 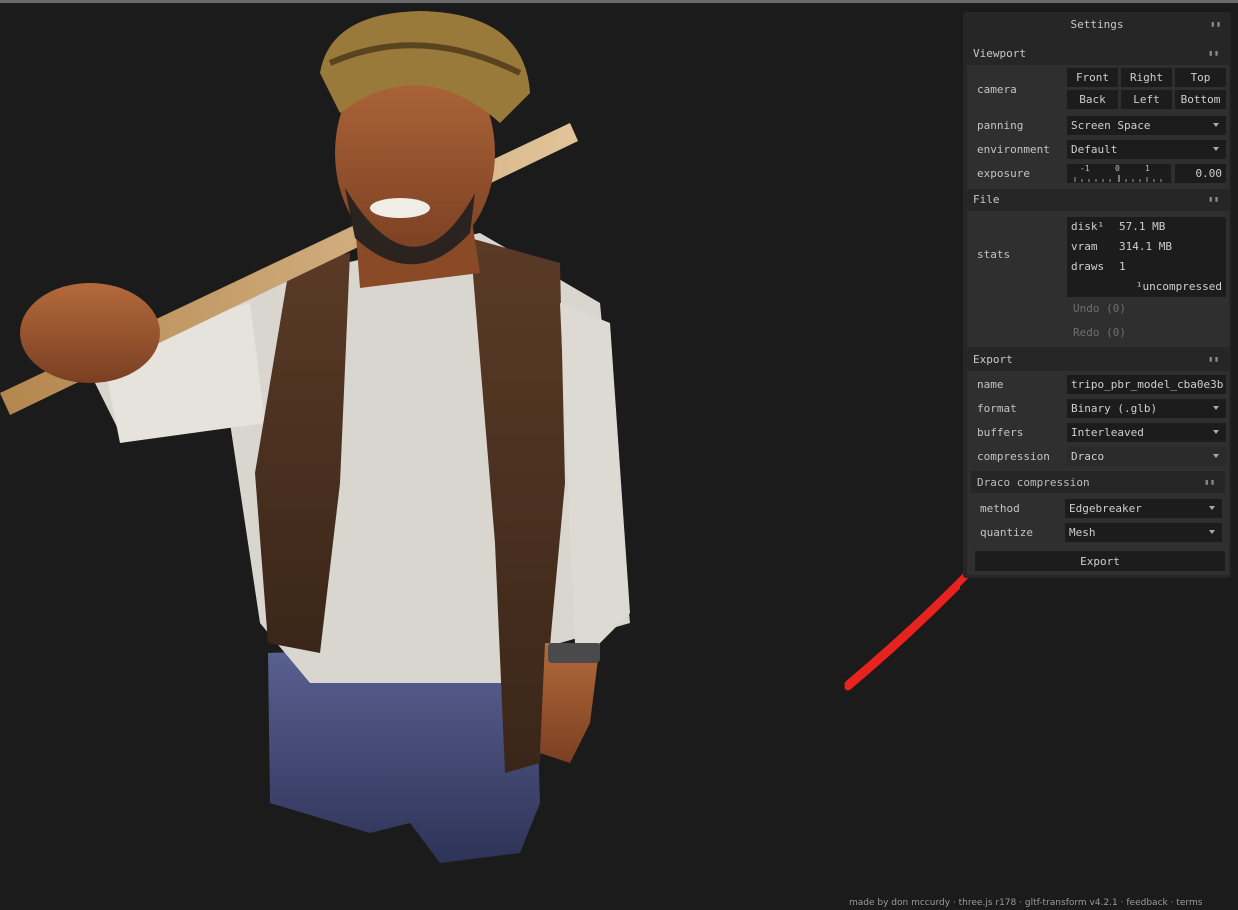 I want to click on buffers-select: Interleaved, so click(x=1146, y=432).